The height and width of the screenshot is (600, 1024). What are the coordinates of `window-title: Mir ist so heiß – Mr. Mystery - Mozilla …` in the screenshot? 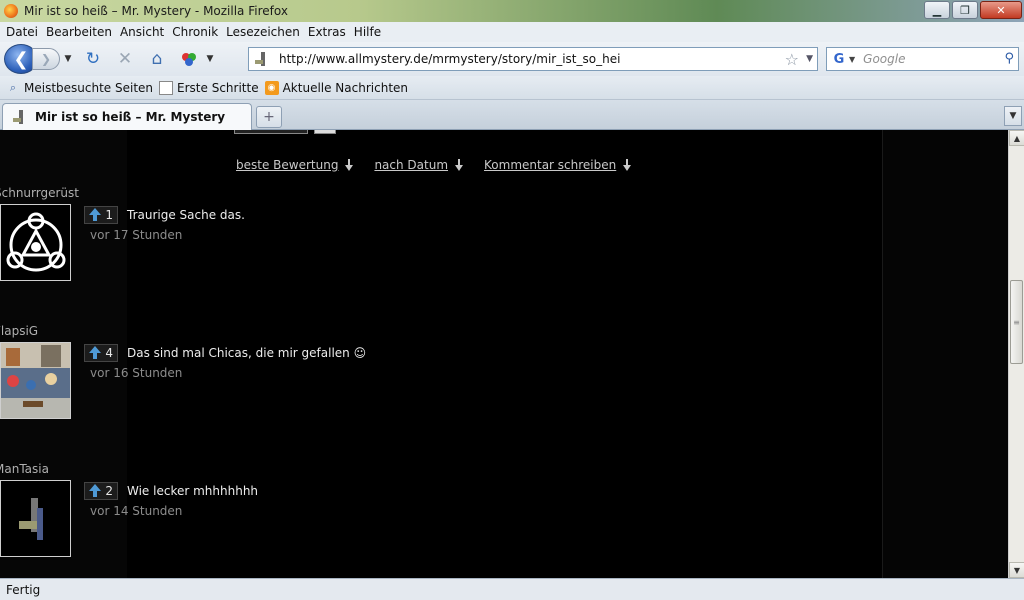 It's located at (156, 11).